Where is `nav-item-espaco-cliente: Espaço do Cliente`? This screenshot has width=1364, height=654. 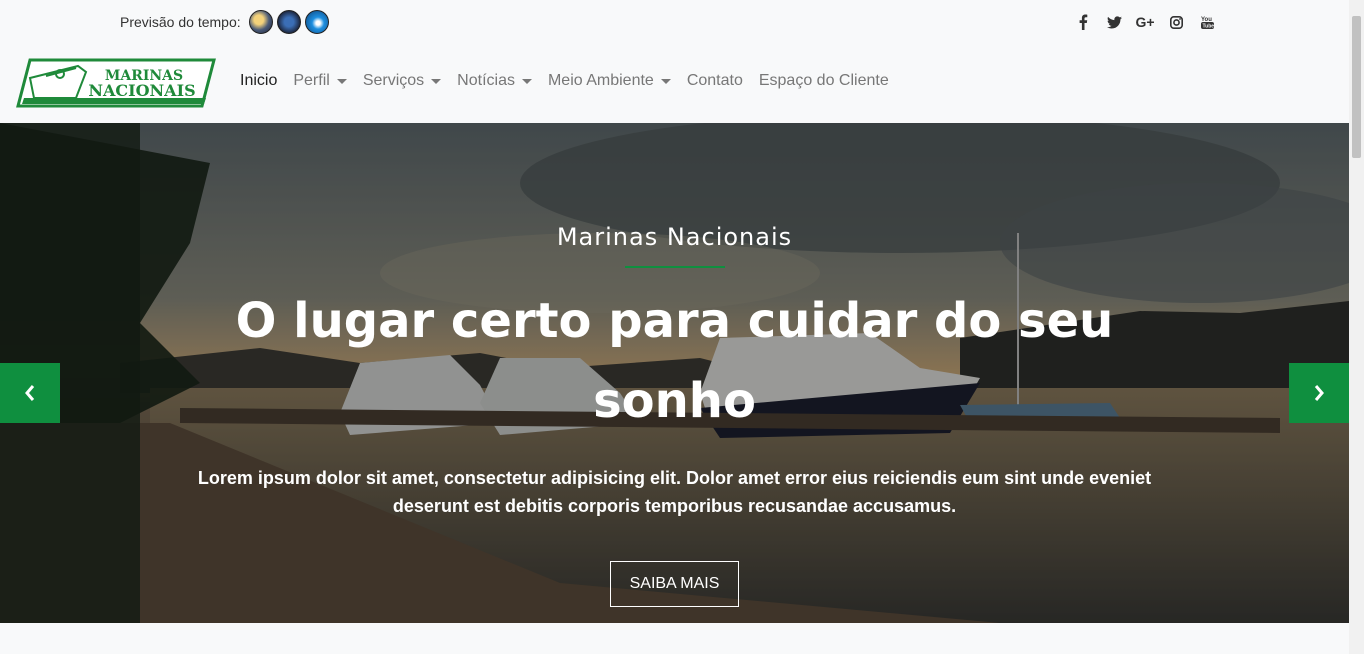 nav-item-espaco-cliente: Espaço do Cliente is located at coordinates (824, 81).